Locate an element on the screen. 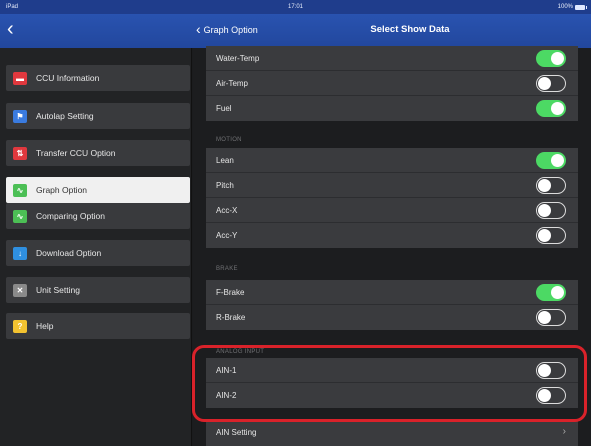 The height and width of the screenshot is (446, 591). graph-icon: ∿ is located at coordinates (20, 190).